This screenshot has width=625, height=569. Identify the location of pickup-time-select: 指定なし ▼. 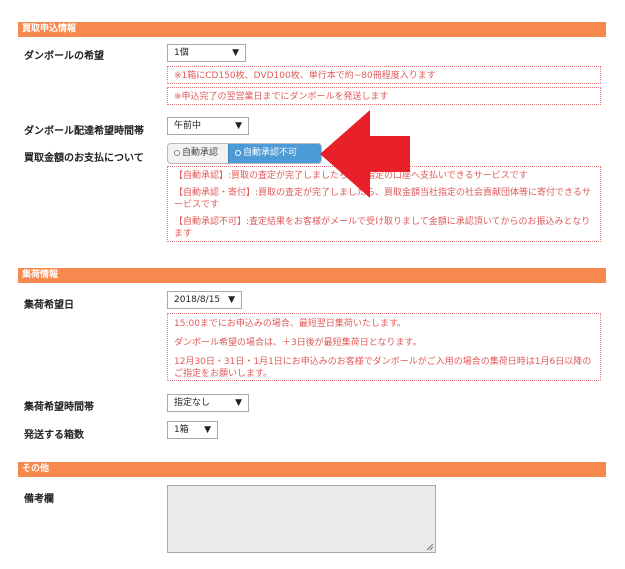
(208, 403).